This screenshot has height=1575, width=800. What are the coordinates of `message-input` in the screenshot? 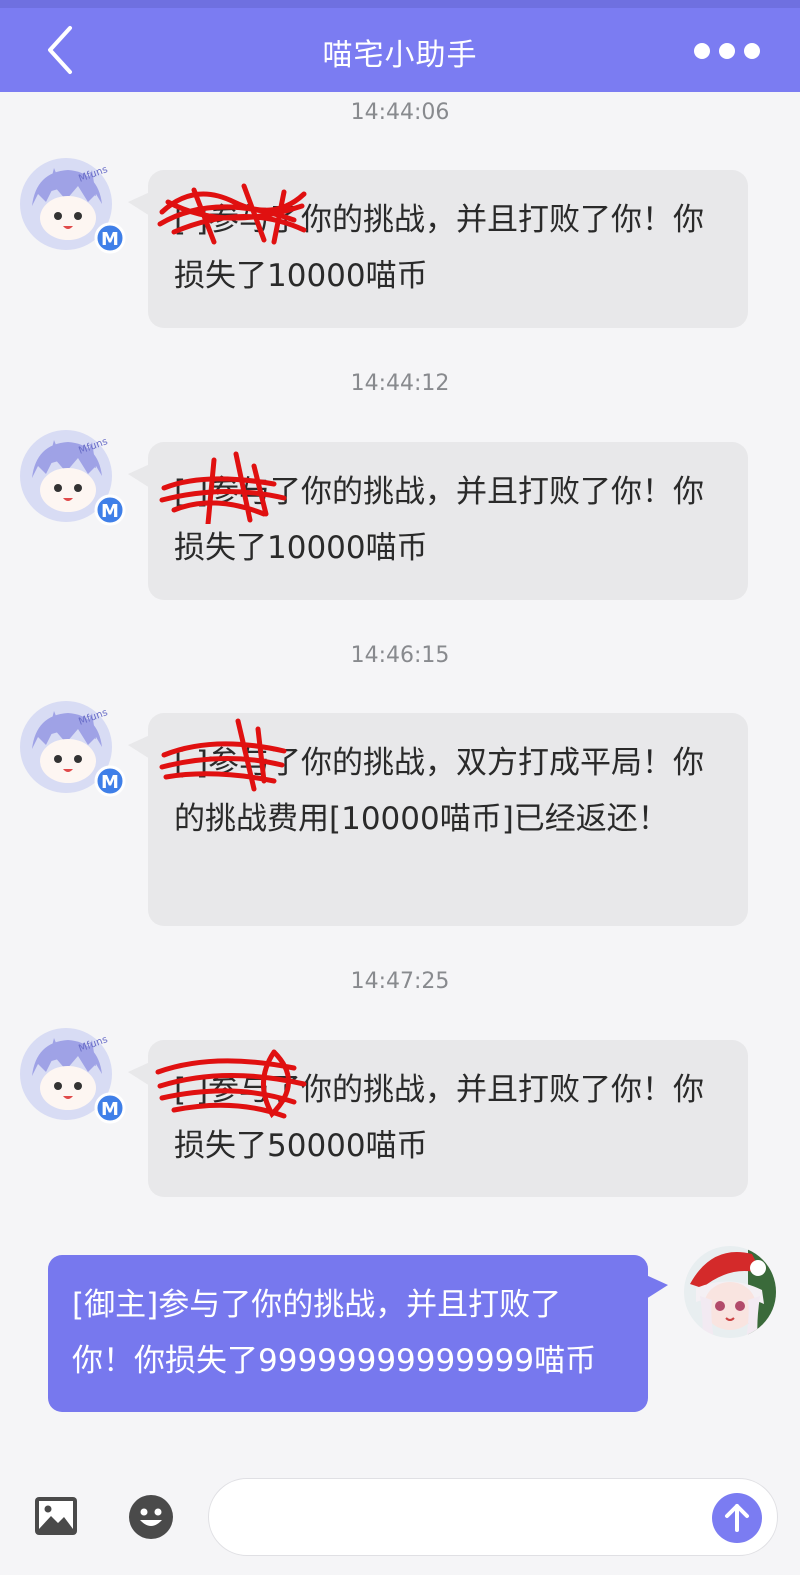 It's located at (493, 1517).